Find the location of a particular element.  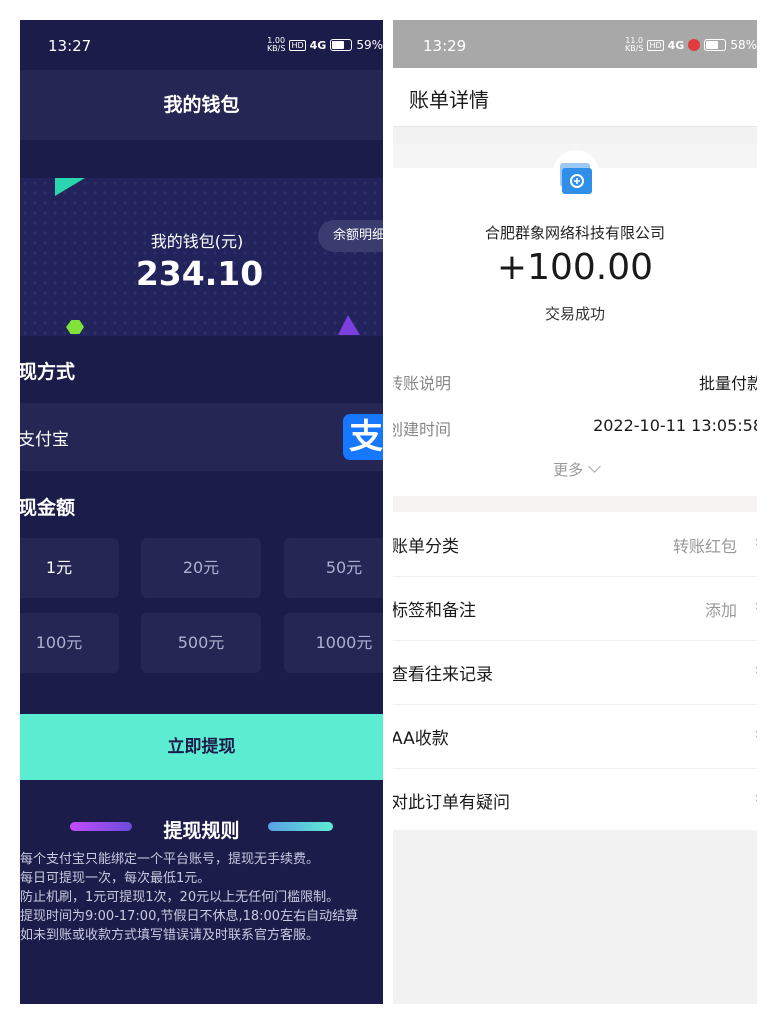

detail-value-created-time: 2022-10-11 13:05:58 is located at coordinates (675, 425).